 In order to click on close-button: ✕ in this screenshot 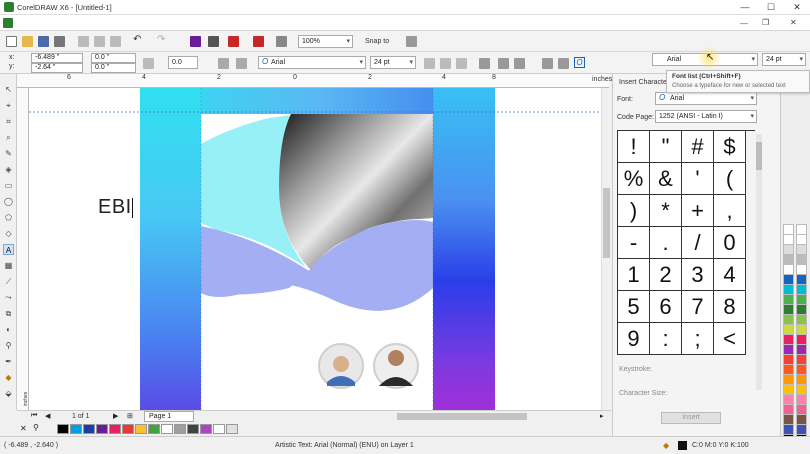, I will do `click(797, 7)`.